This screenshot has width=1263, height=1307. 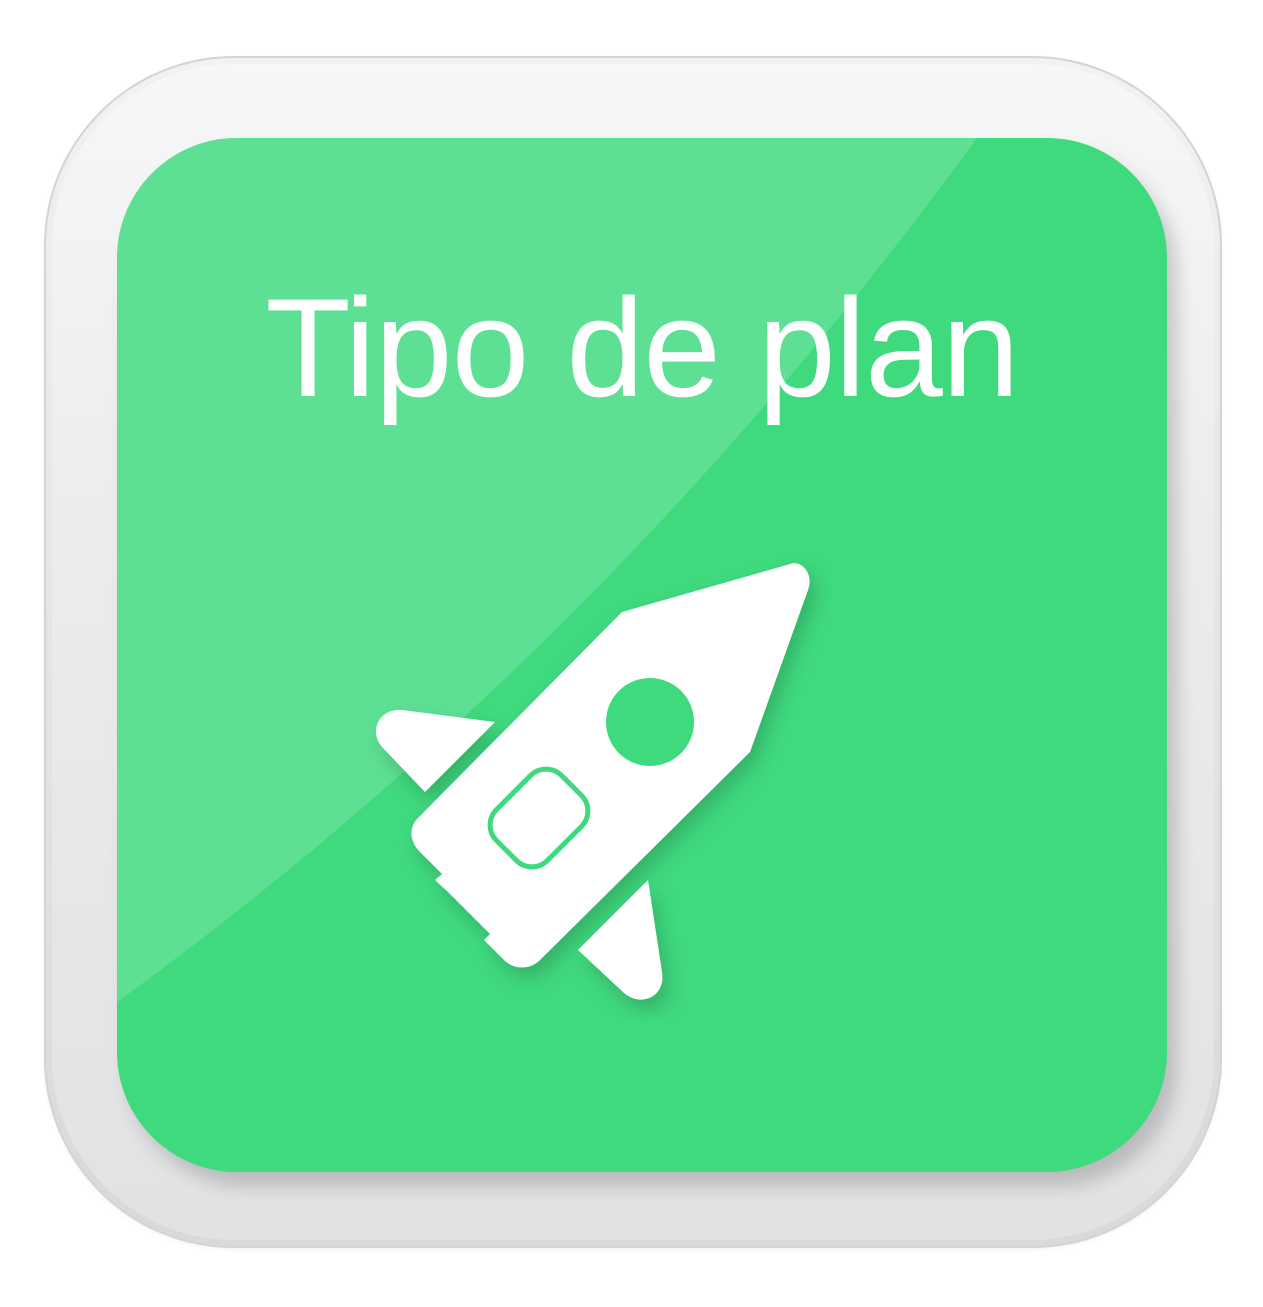 I want to click on rocket-icon, so click(x=592, y=781).